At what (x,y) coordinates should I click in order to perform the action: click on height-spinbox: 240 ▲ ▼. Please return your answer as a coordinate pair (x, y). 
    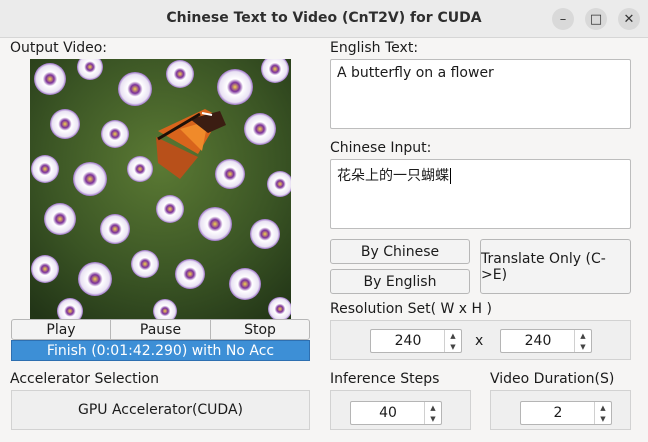
    Looking at the image, I should click on (546, 341).